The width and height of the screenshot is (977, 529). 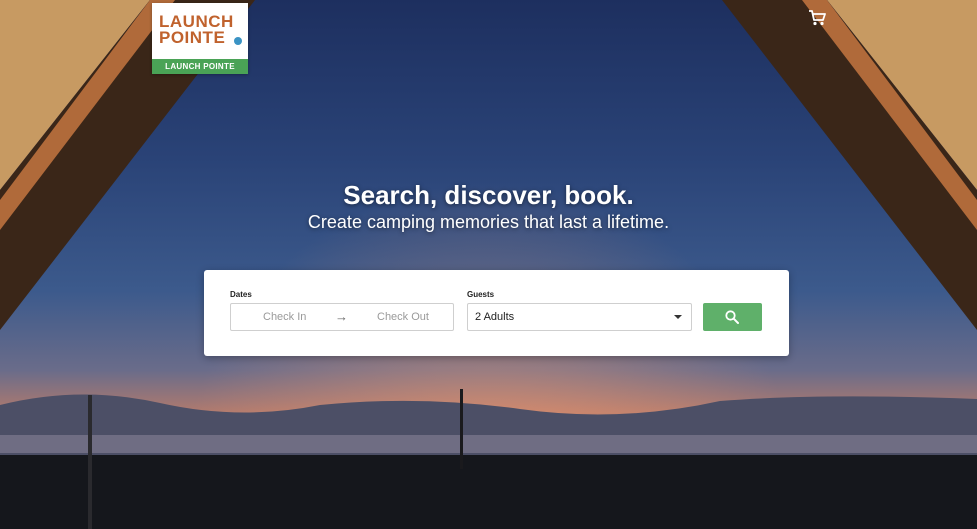 I want to click on date-range-picker: Check In → Check Out, so click(x=342, y=317).